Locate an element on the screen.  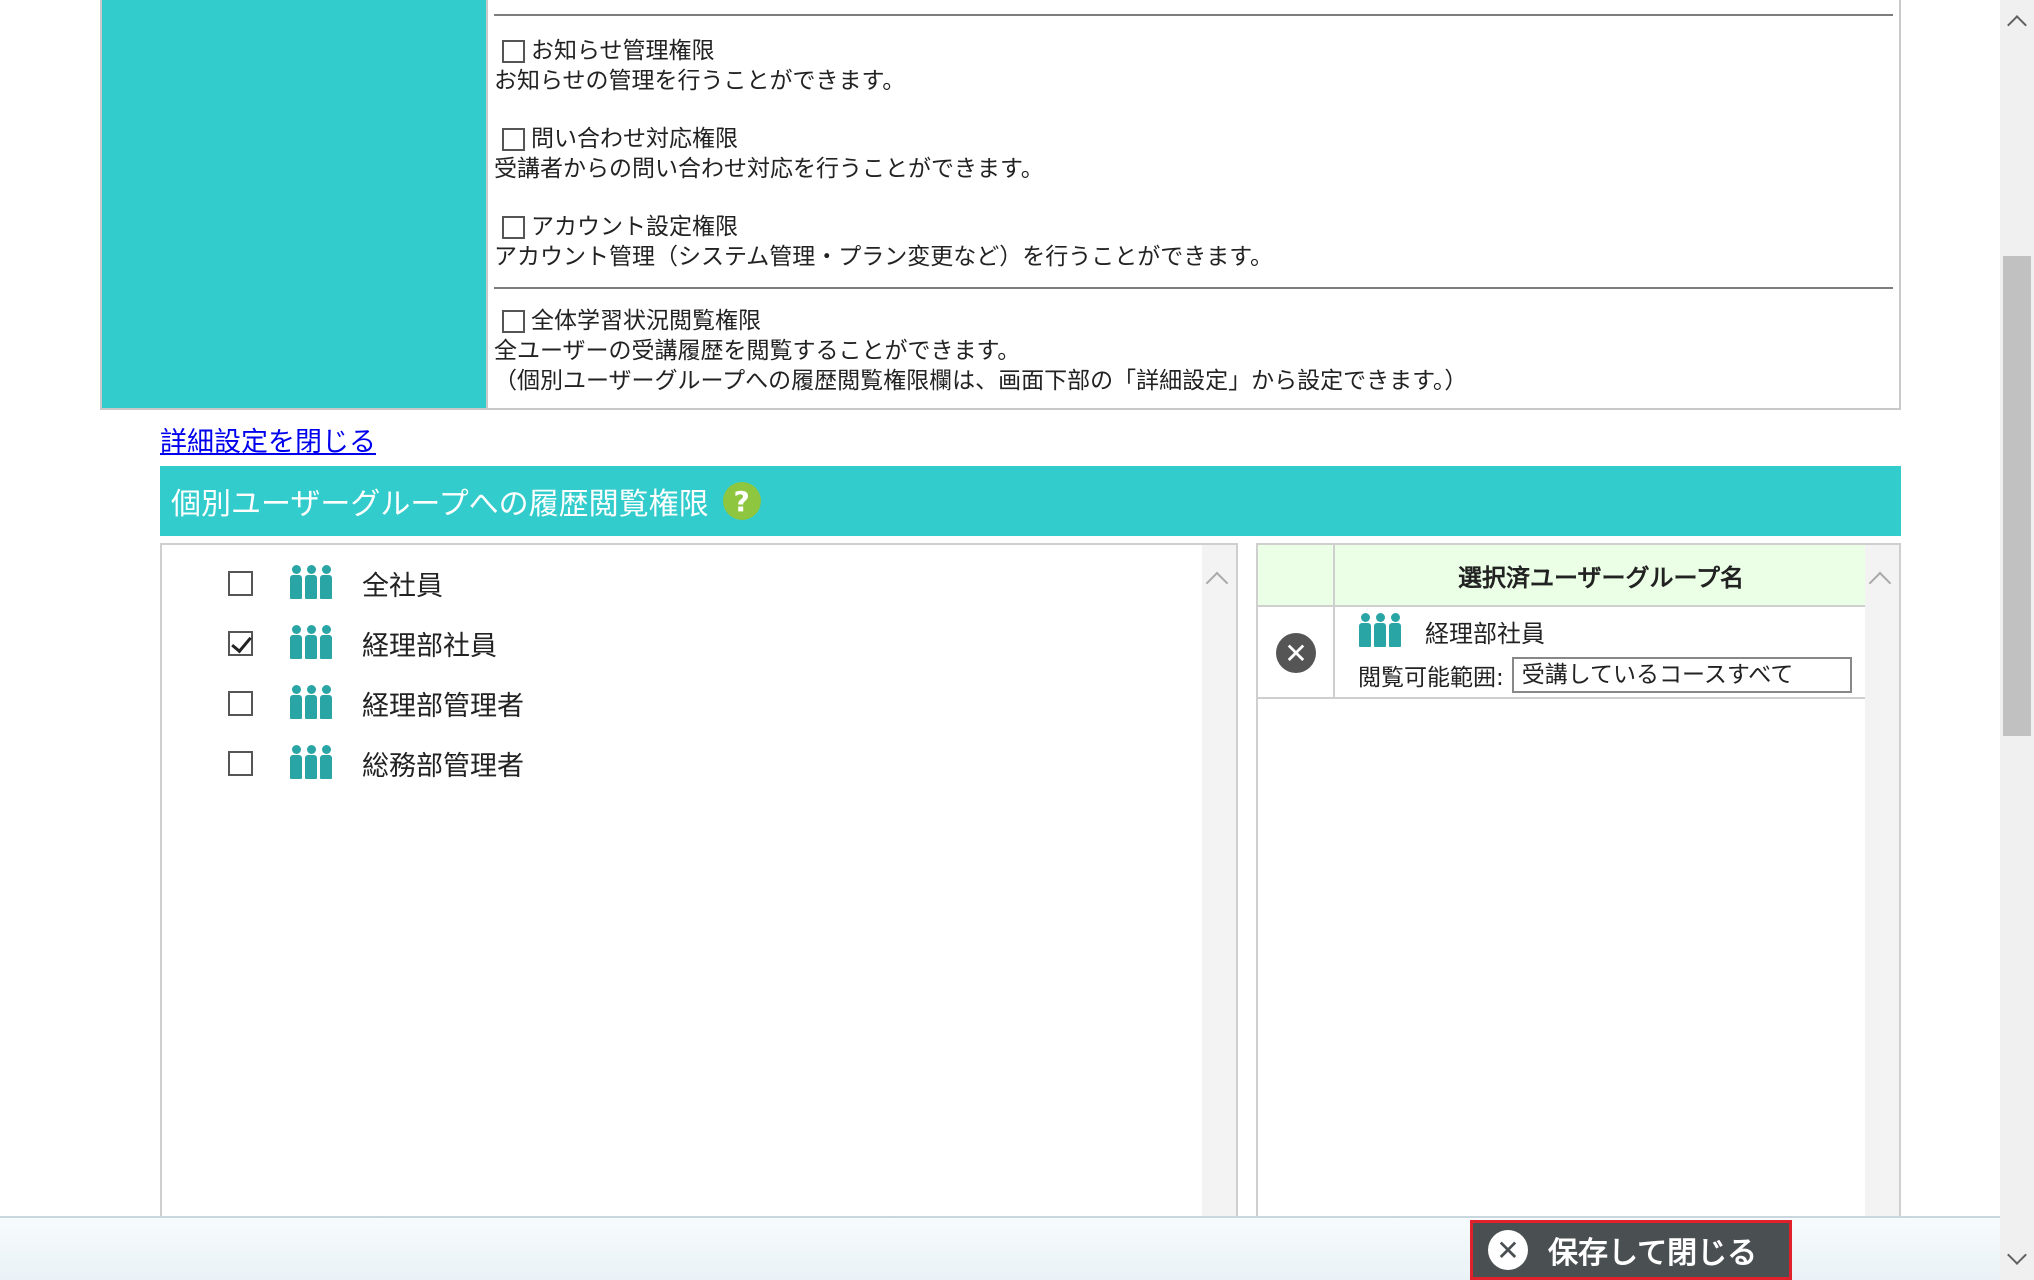
group-name: 経理部社員 is located at coordinates (429, 646).